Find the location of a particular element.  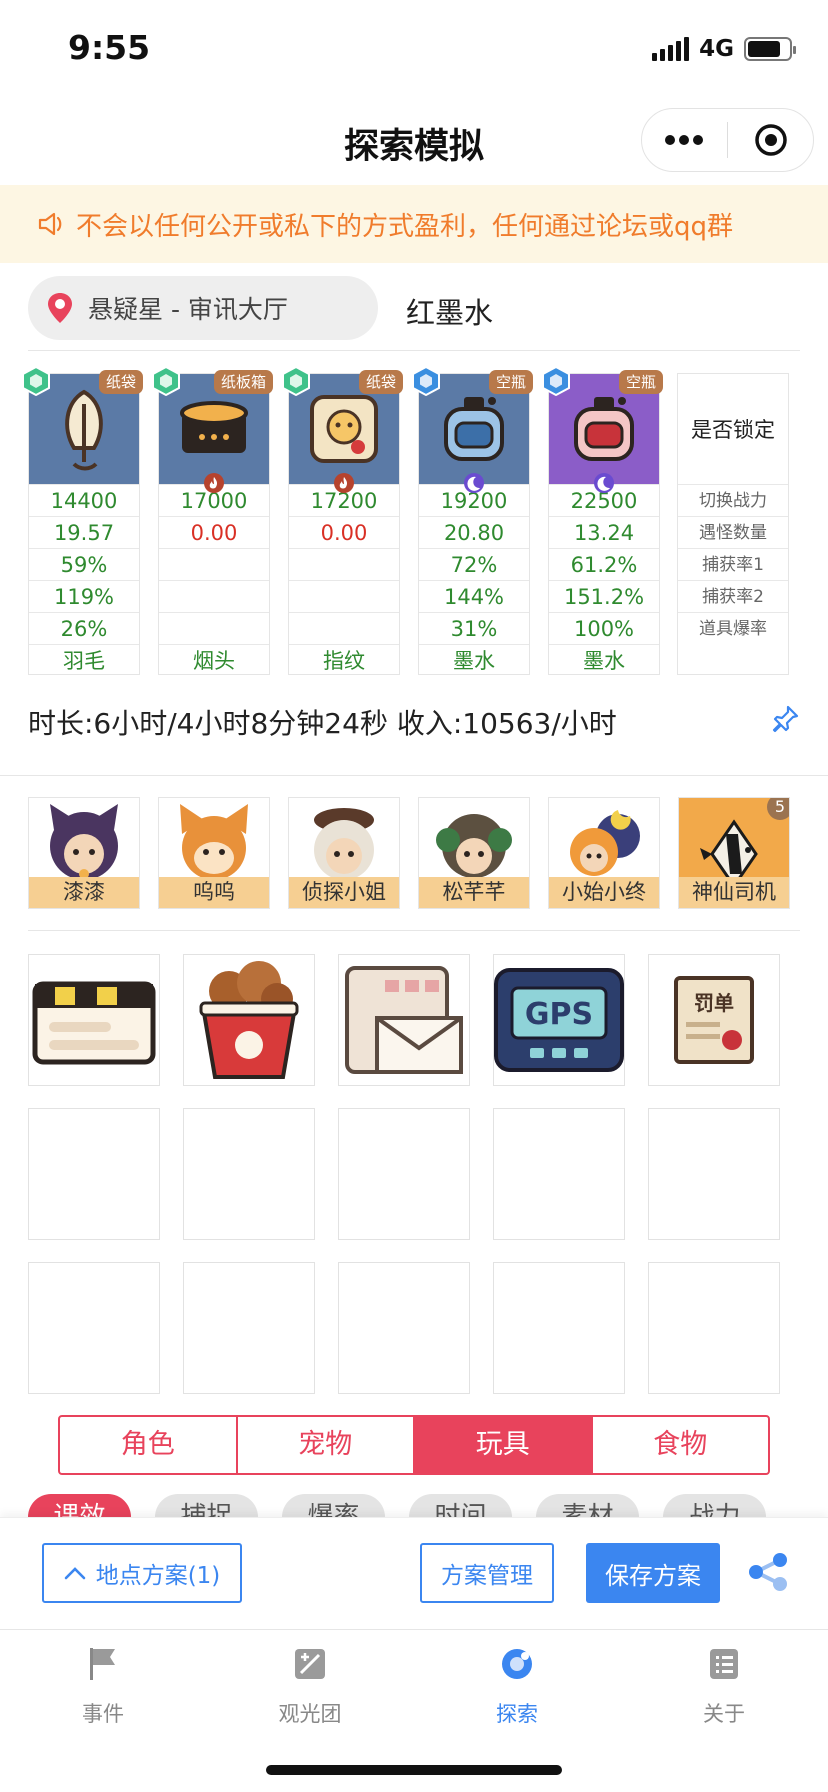

tab-toys: 玩具 is located at coordinates (504, 1445).